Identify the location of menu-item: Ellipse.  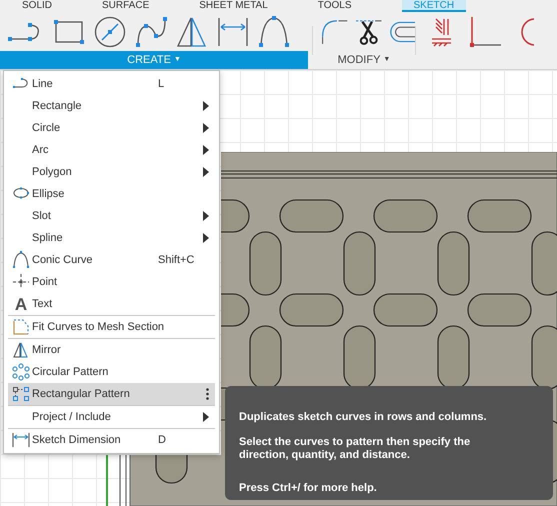
(111, 194).